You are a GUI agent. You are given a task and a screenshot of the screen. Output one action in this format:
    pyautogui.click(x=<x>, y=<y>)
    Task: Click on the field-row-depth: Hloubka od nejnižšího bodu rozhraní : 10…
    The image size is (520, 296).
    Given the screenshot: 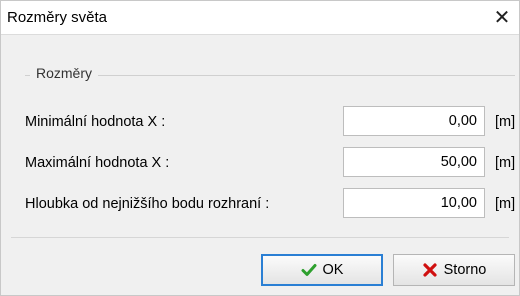 What is the action you would take?
    pyautogui.click(x=260, y=204)
    